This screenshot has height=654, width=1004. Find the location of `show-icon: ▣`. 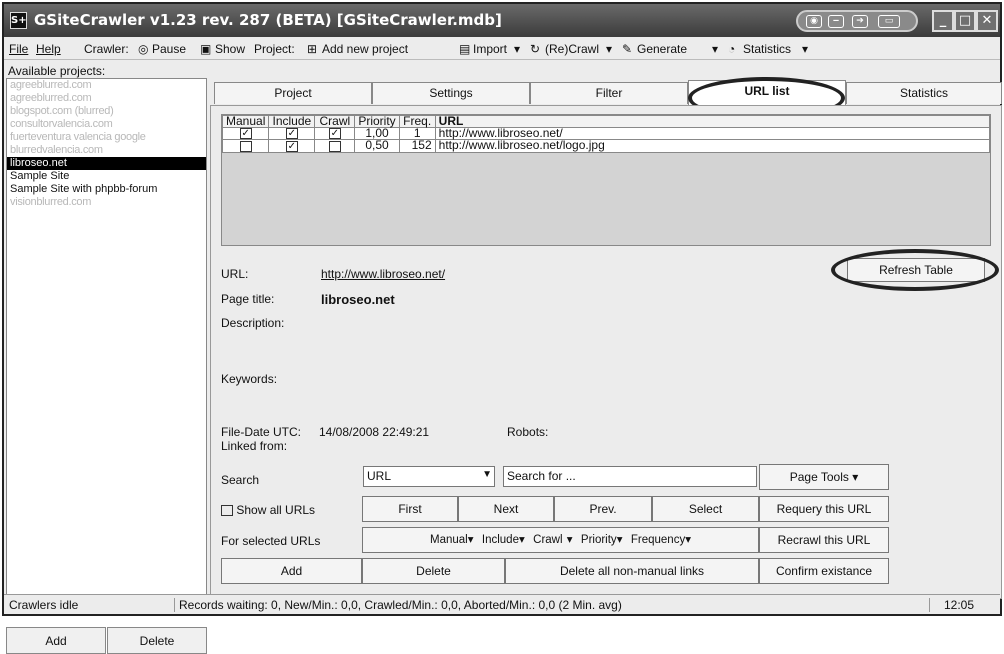

show-icon: ▣ is located at coordinates (206, 49).